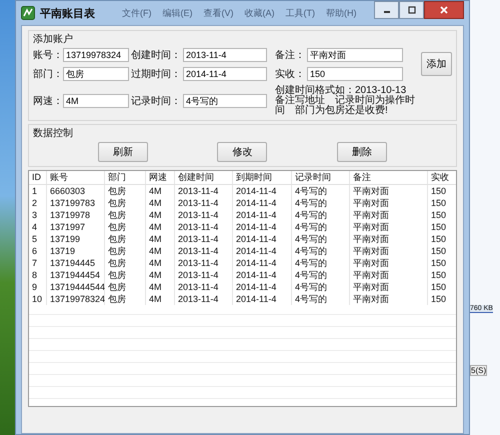  What do you see at coordinates (262, 177) in the screenshot?
I see `column-header: 到期时间` at bounding box center [262, 177].